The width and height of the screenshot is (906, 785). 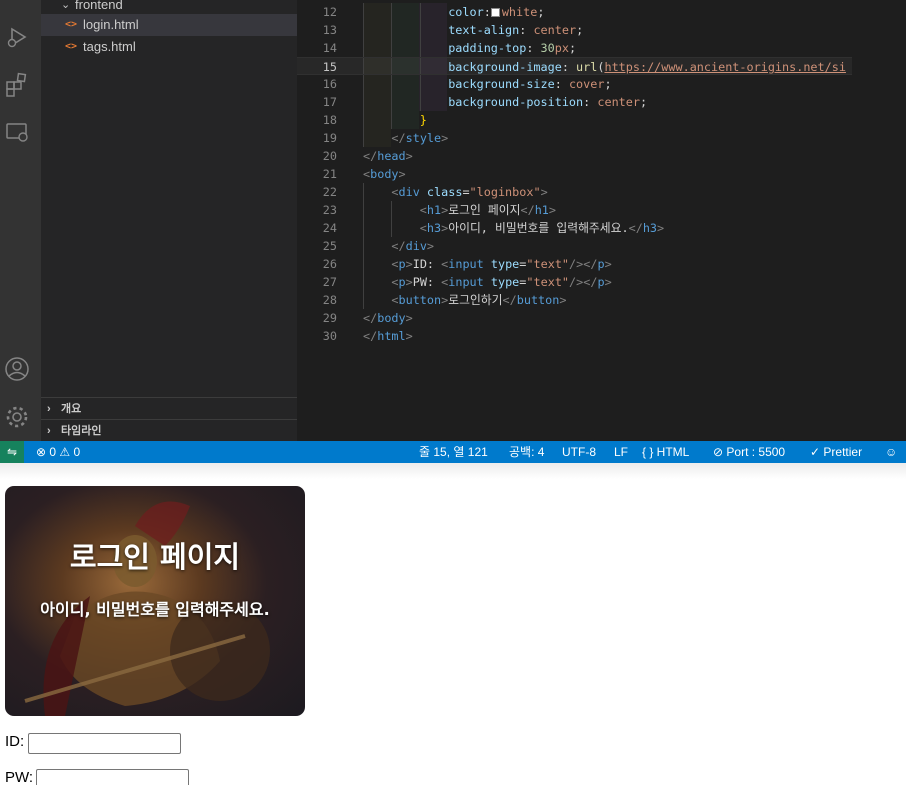 I want to click on settings-gear-icon, so click(x=17, y=417).